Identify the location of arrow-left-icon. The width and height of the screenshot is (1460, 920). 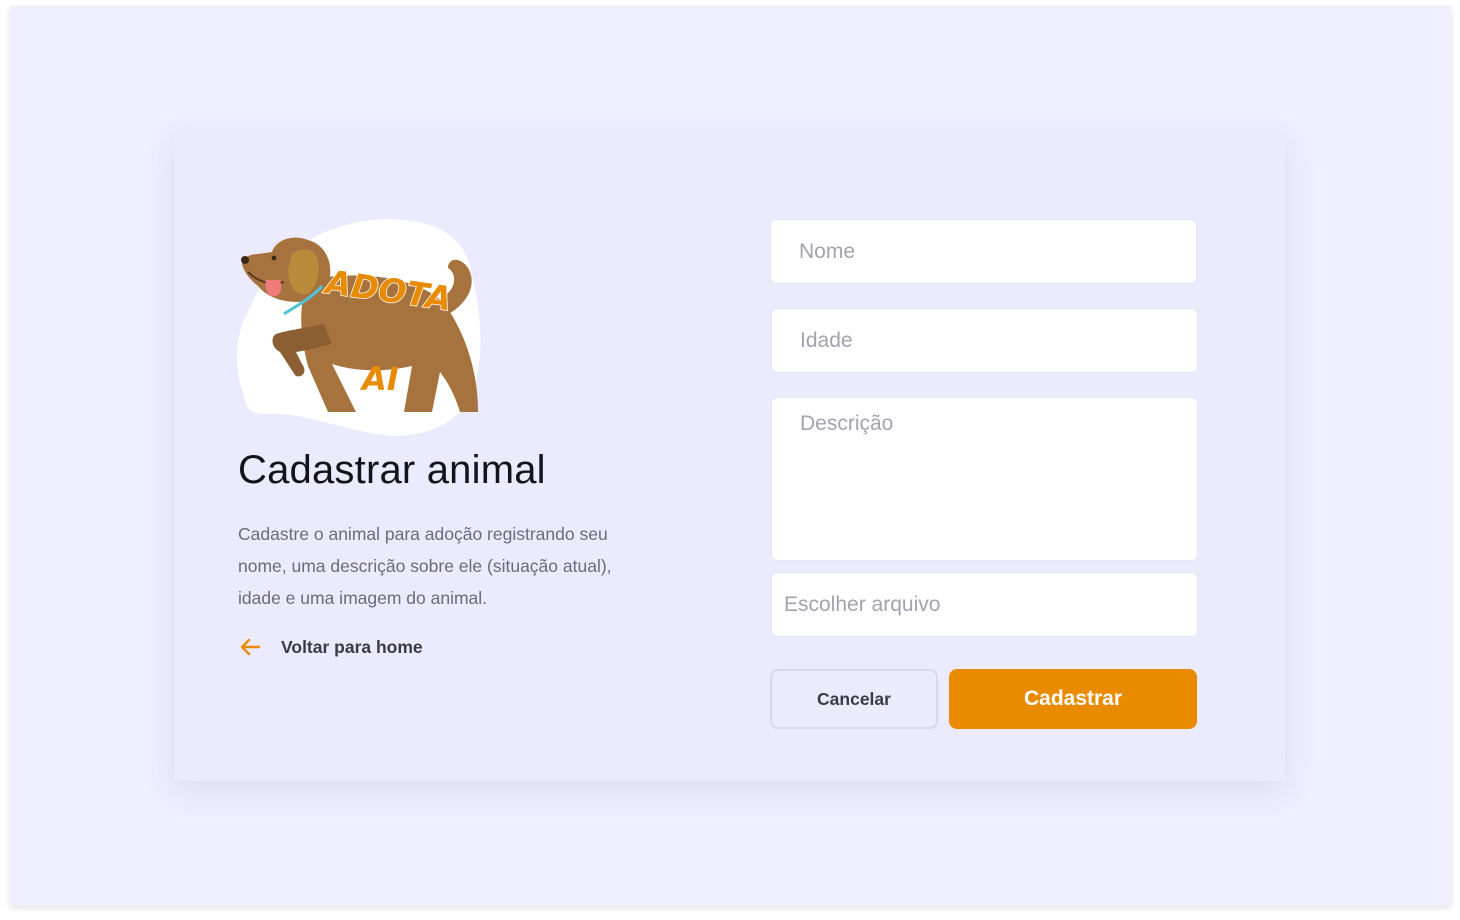
(250, 647).